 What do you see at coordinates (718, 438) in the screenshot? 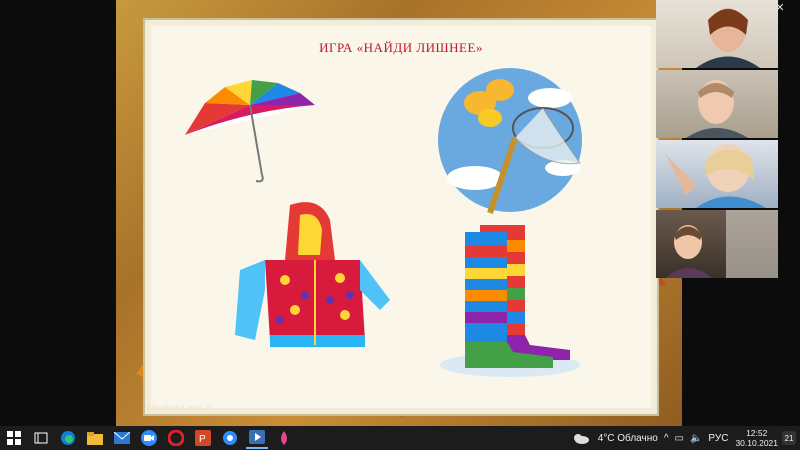
I see `language-indicator: РУС` at bounding box center [718, 438].